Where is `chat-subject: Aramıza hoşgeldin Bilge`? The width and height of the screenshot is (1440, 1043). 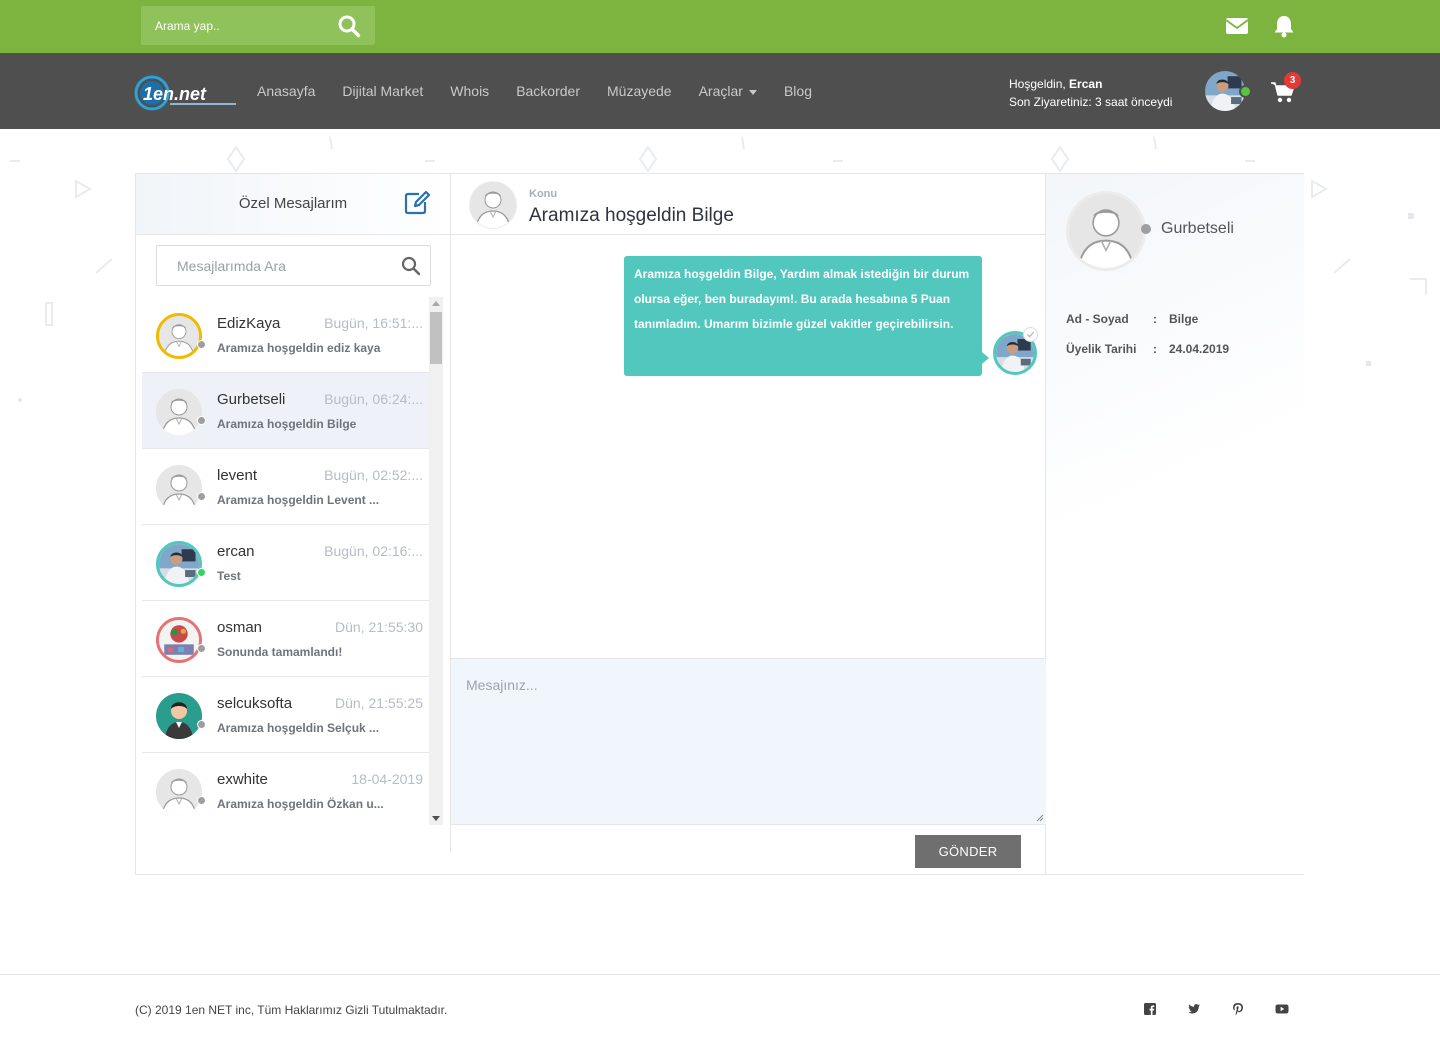 chat-subject: Aramıza hoşgeldin Bilge is located at coordinates (631, 215).